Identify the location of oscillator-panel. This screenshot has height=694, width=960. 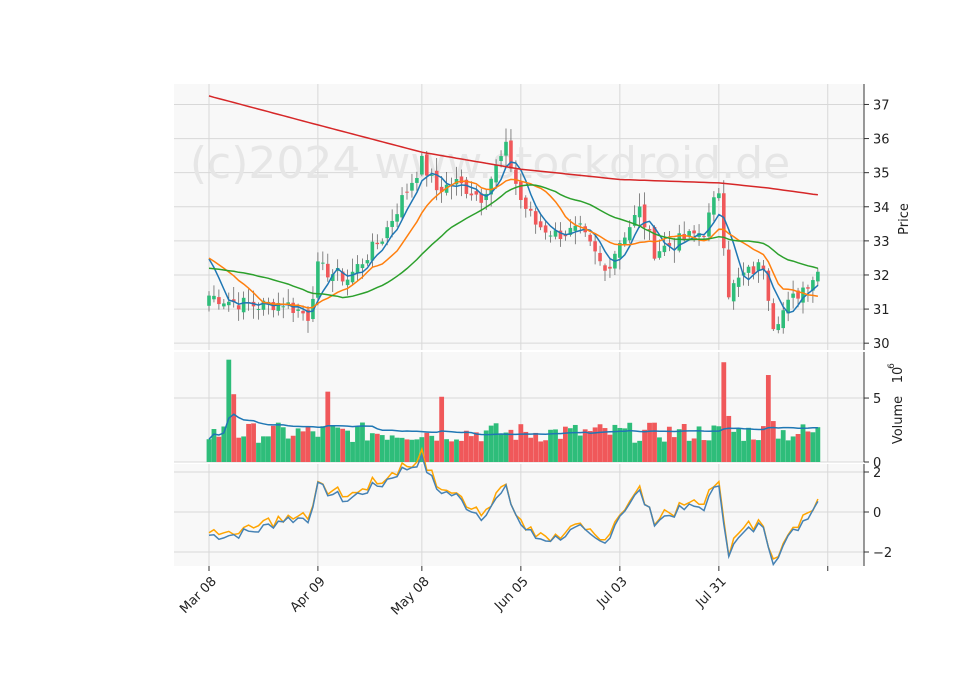
(519, 515).